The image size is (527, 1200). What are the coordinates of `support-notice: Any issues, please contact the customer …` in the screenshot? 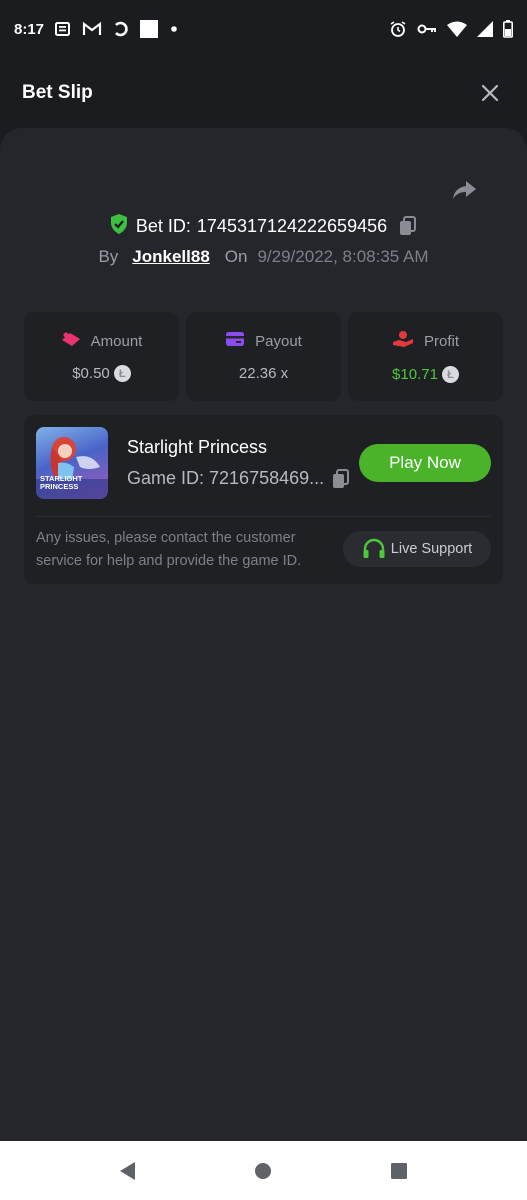 It's located at (169, 549).